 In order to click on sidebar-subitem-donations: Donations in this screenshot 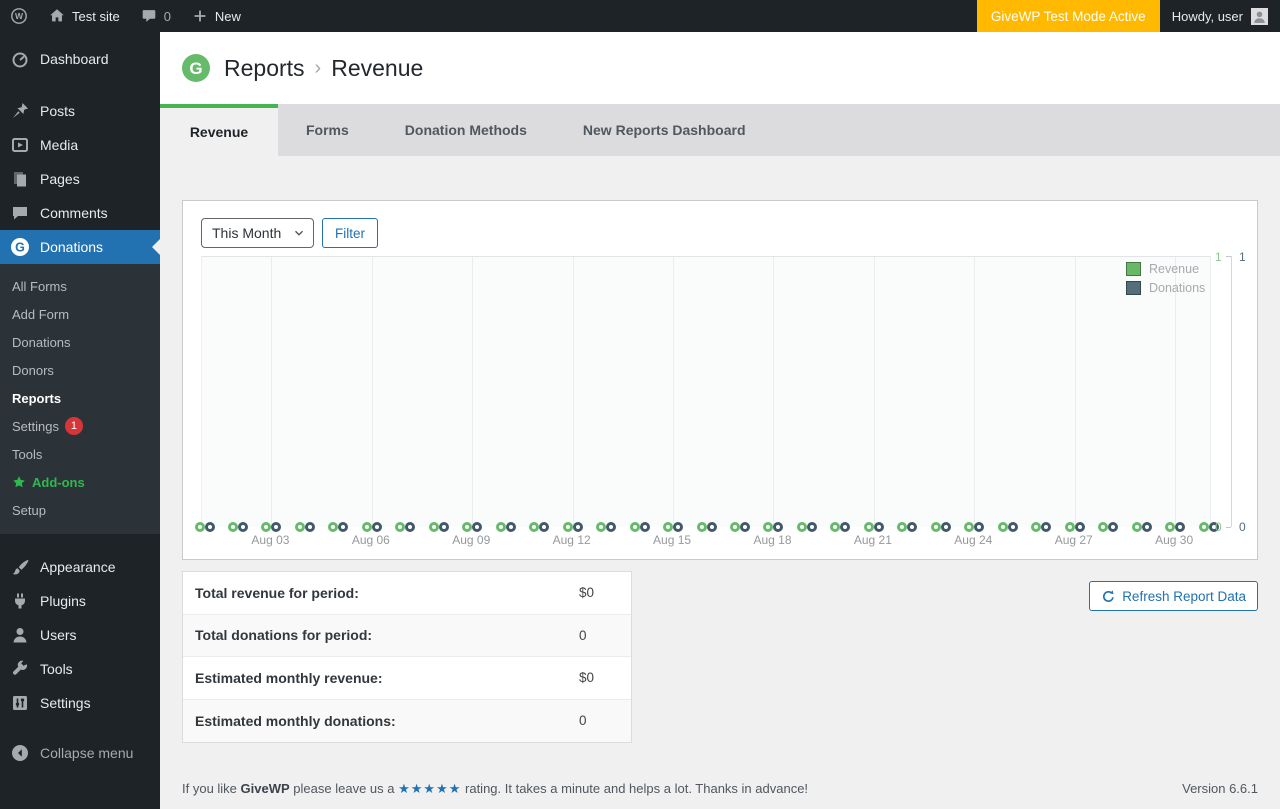, I will do `click(80, 342)`.